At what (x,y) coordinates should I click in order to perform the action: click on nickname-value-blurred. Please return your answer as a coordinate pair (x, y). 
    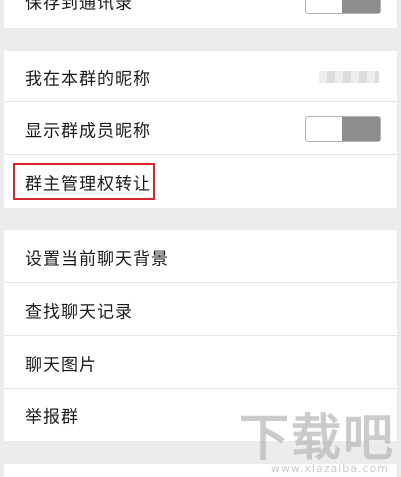
    Looking at the image, I should click on (349, 76).